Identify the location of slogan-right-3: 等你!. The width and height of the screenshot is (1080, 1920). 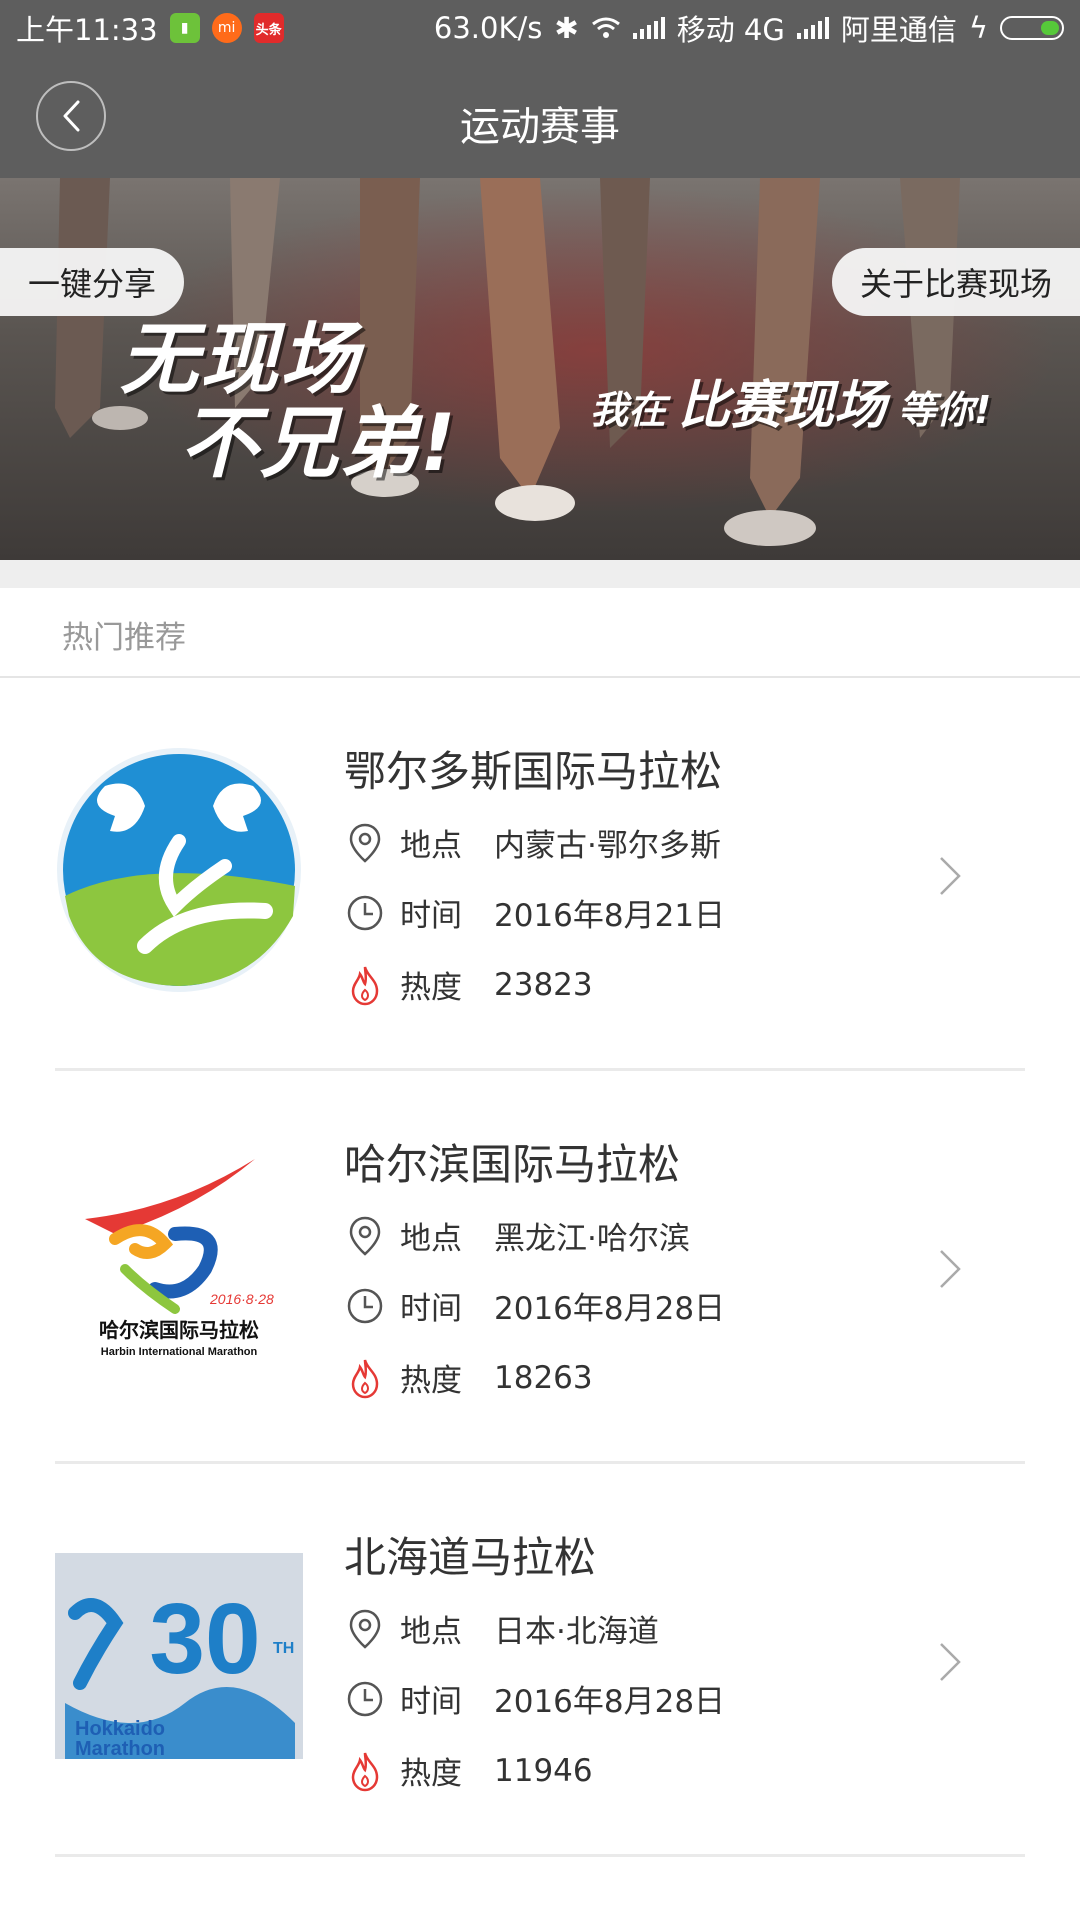
(945, 410).